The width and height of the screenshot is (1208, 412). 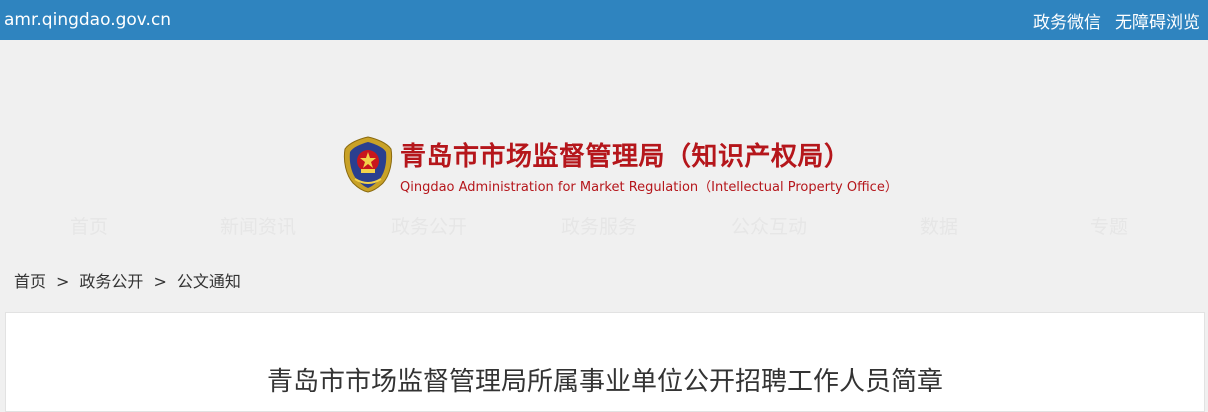 I want to click on site-domain: amr.qingdao.gov.cn, so click(x=88, y=20).